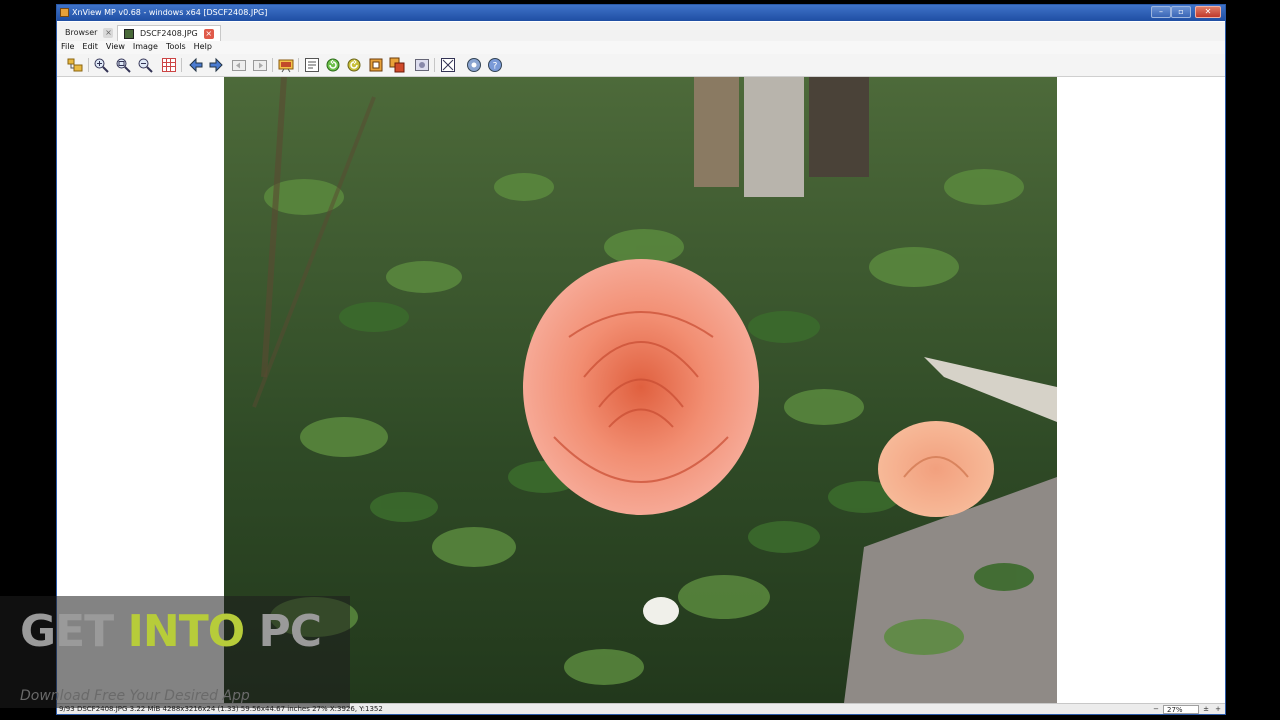 The height and width of the screenshot is (720, 1280). Describe the element at coordinates (260, 65) in the screenshot. I see `last-icon` at that location.